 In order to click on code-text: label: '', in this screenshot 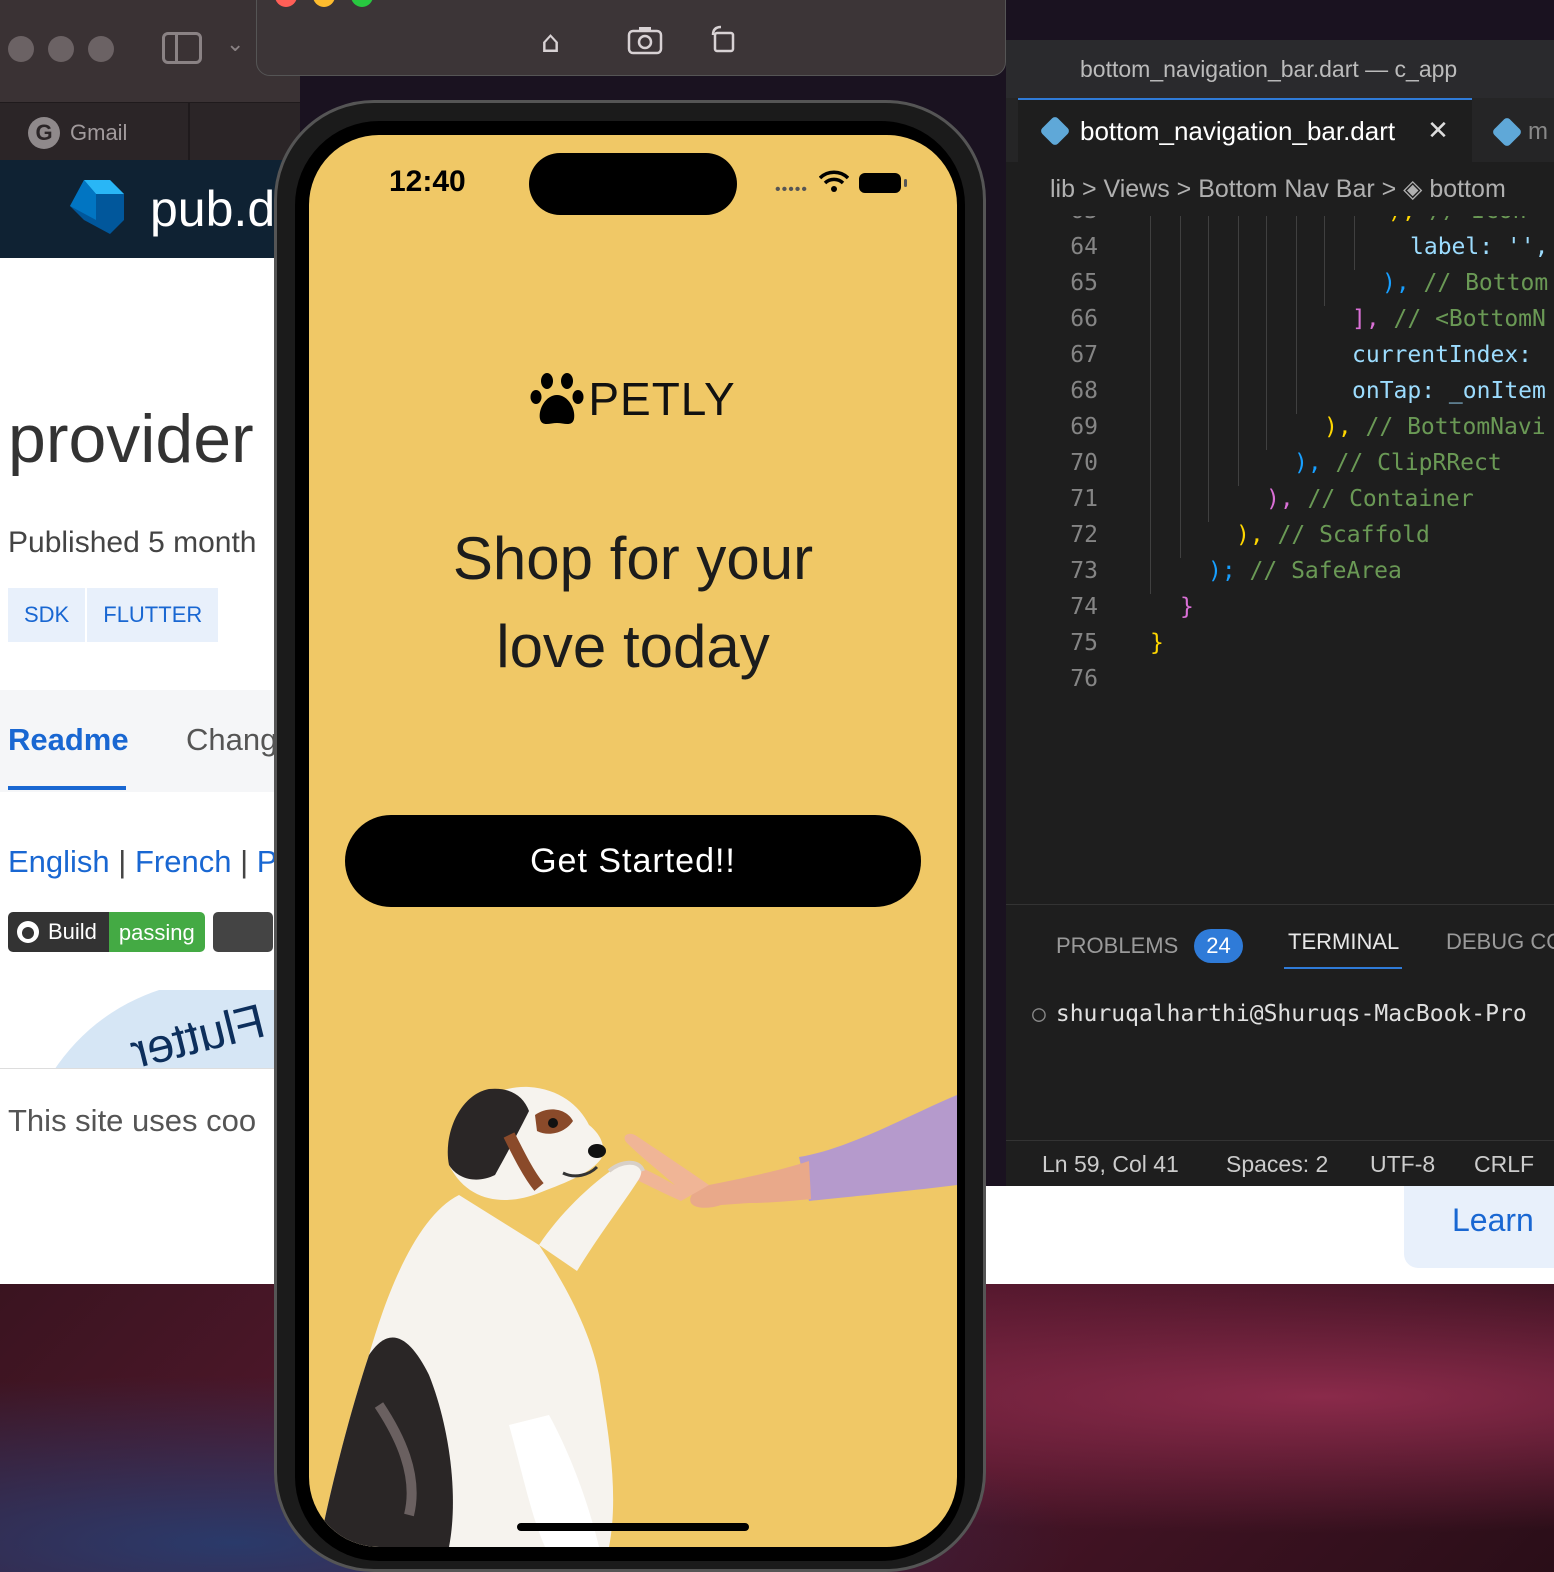, I will do `click(1479, 247)`.